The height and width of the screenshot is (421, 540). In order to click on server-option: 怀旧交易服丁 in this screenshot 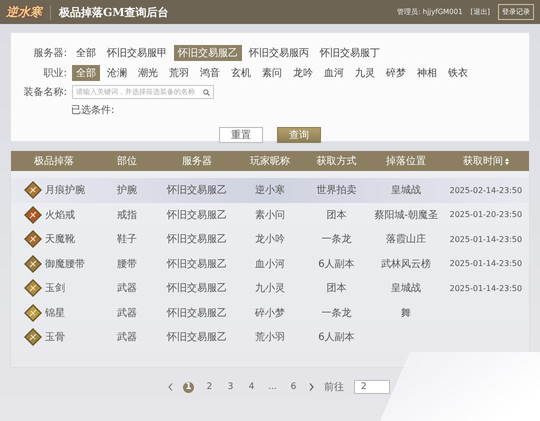, I will do `click(350, 53)`.